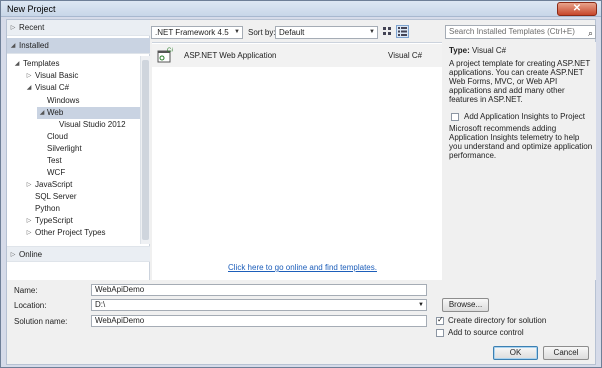 The height and width of the screenshot is (368, 602). What do you see at coordinates (262, 32) in the screenshot?
I see `sort-by-label: Sort by:` at bounding box center [262, 32].